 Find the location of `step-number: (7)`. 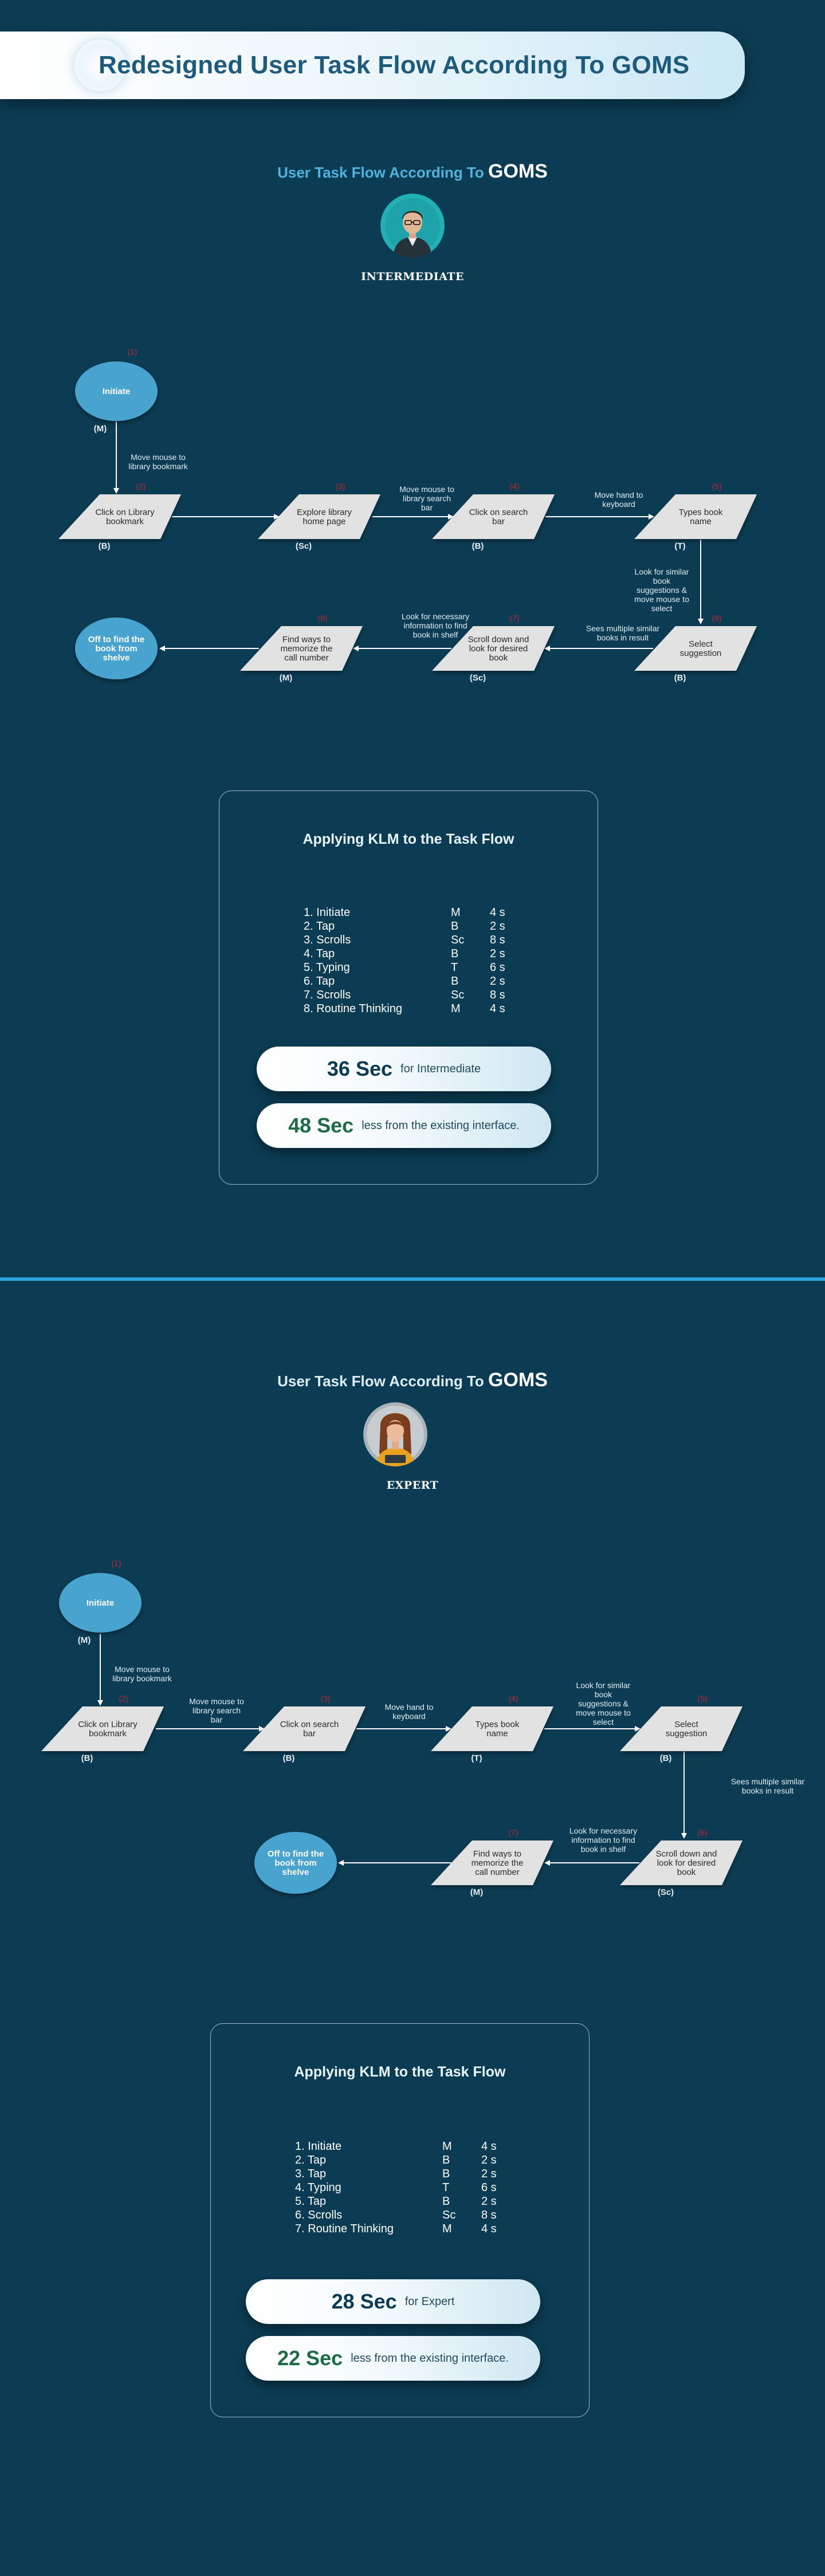

step-number: (7) is located at coordinates (513, 1832).